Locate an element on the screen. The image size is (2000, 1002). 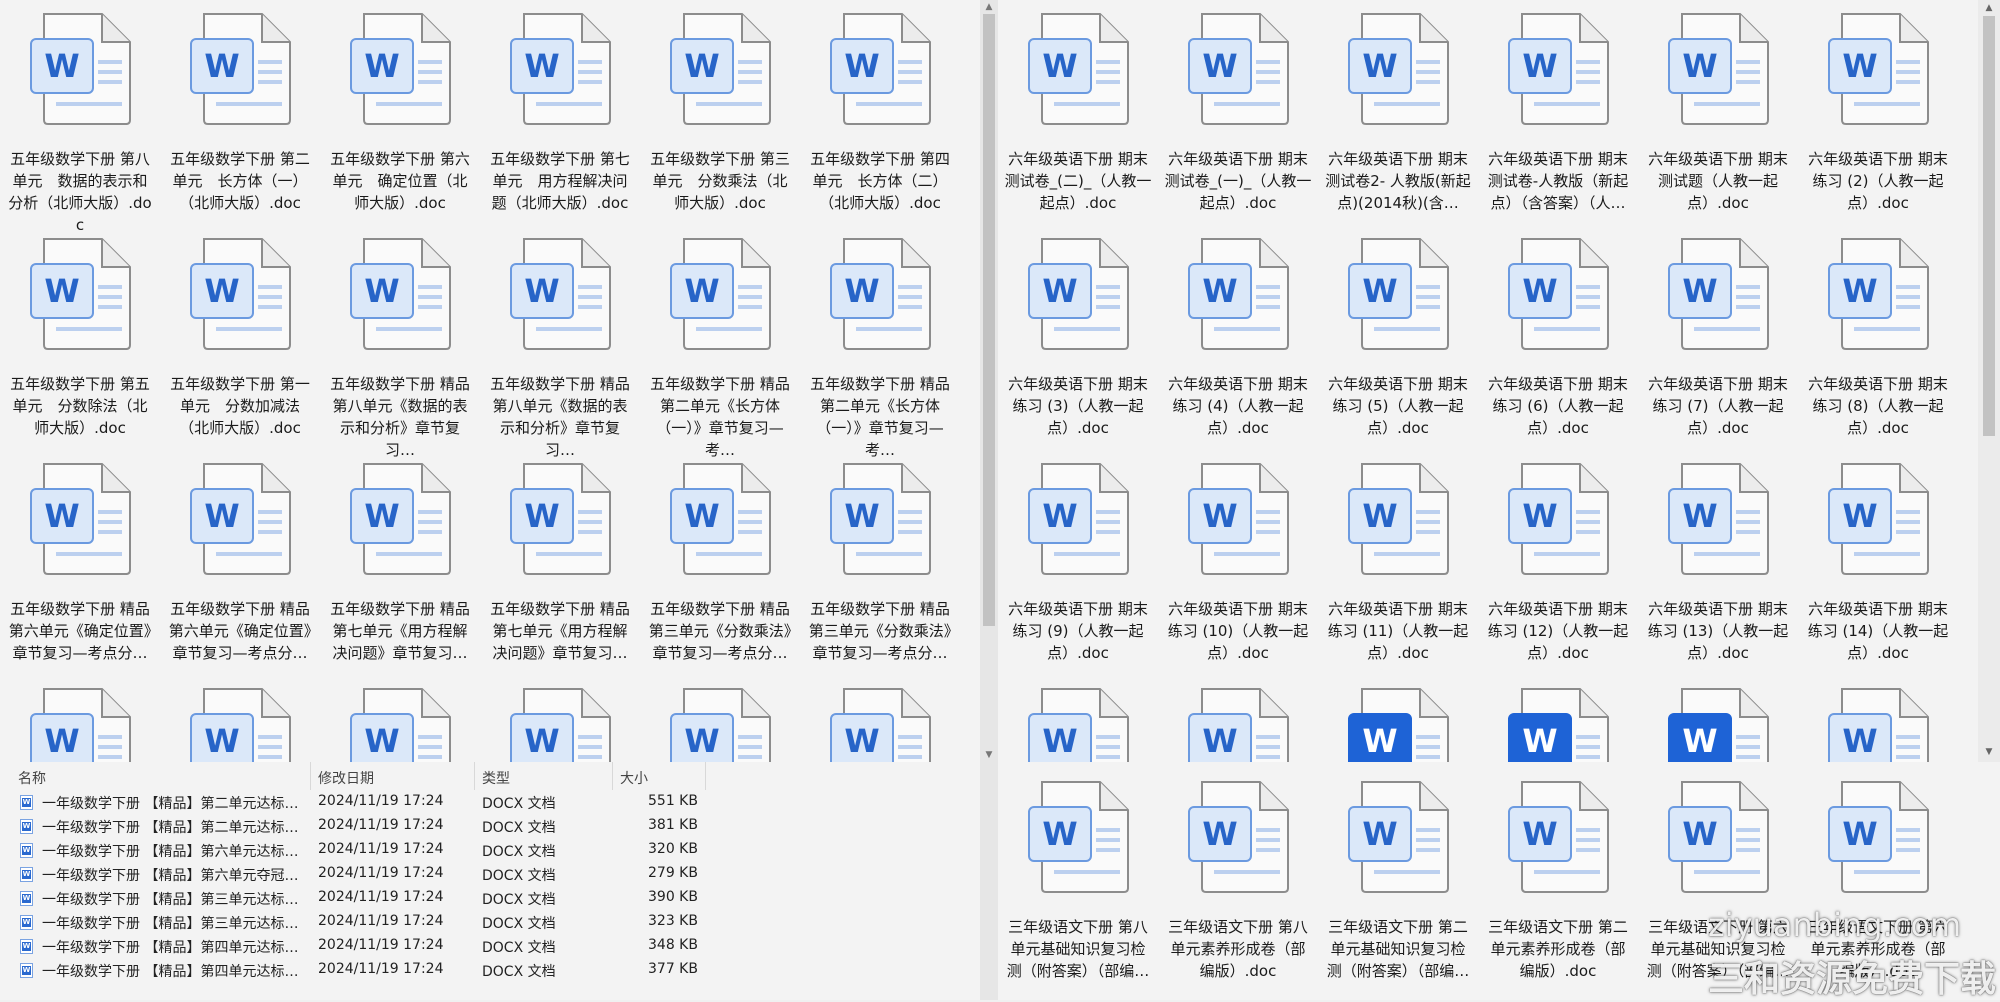
cell-size: 323 KB is located at coordinates (673, 921).